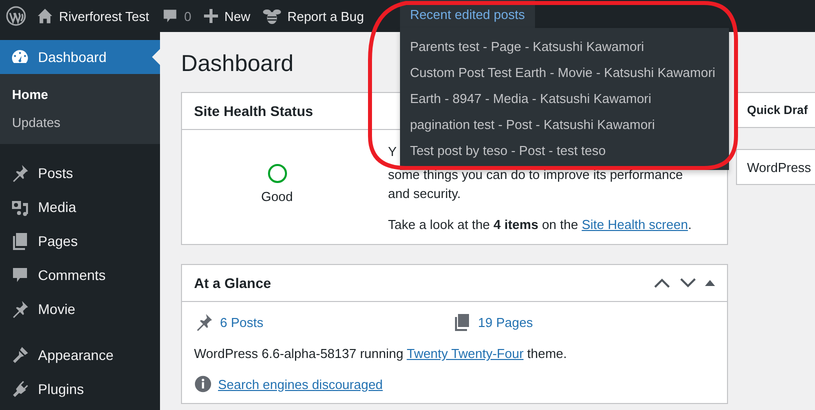 Image resolution: width=815 pixels, height=410 pixels. What do you see at coordinates (535, 175) in the screenshot?
I see `health-description-line: some things you can do to improve its performance` at bounding box center [535, 175].